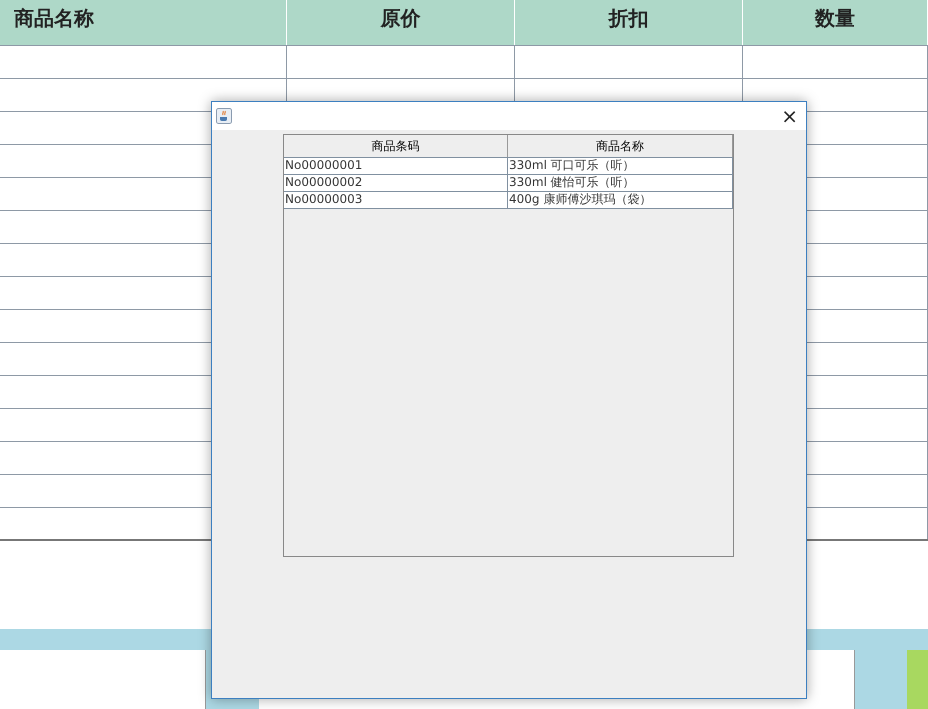 This screenshot has height=709, width=928. I want to click on column-header: 原价, so click(401, 22).